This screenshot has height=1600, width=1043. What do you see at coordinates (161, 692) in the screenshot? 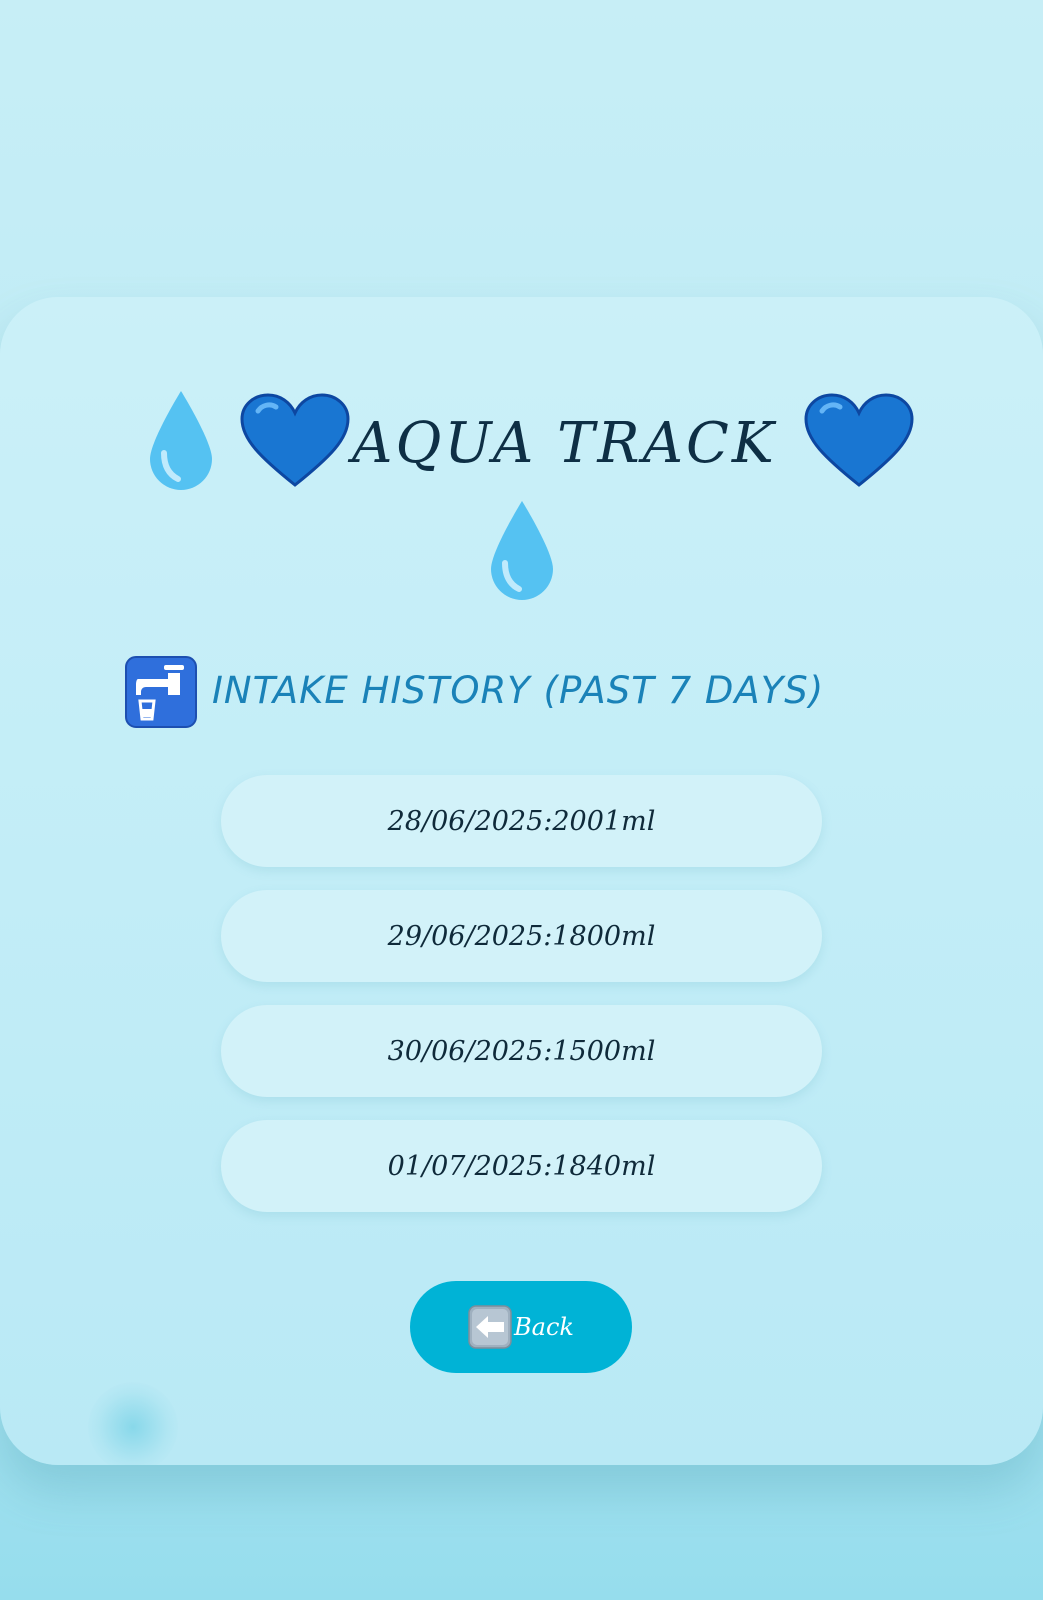
I see `potable-water-icon` at bounding box center [161, 692].